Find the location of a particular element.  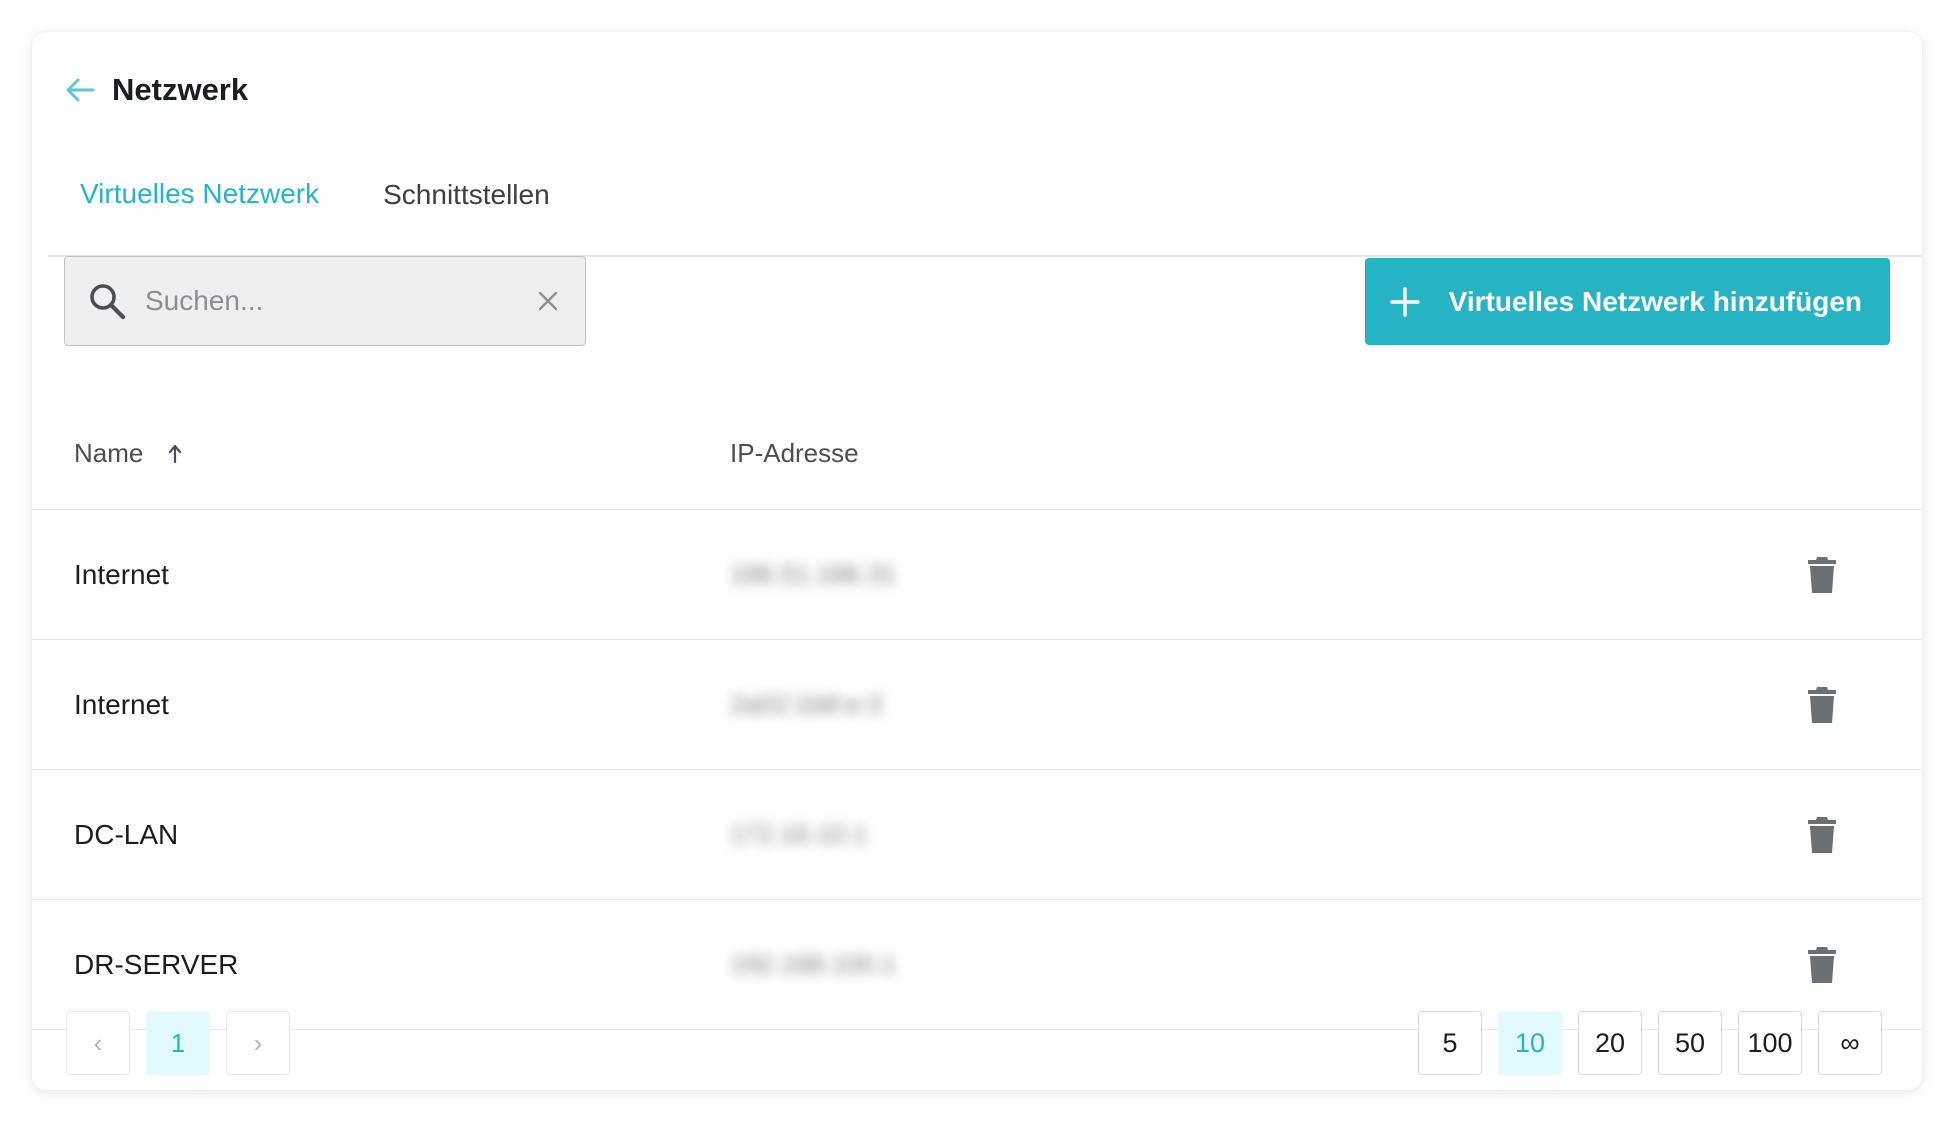

page-title: Netzwerk is located at coordinates (180, 89).